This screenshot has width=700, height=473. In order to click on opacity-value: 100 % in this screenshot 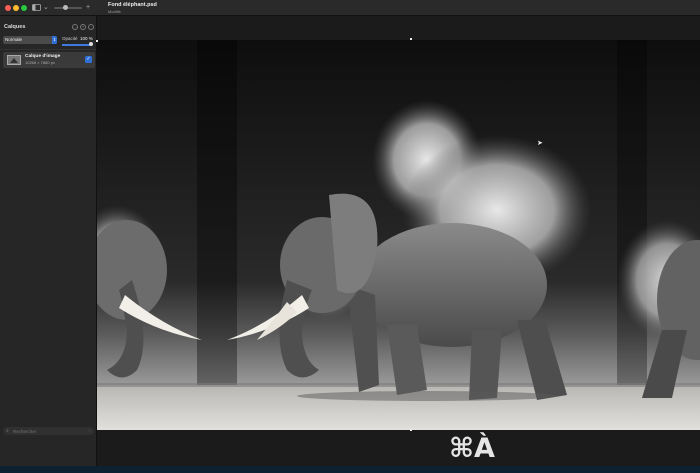, I will do `click(86, 38)`.